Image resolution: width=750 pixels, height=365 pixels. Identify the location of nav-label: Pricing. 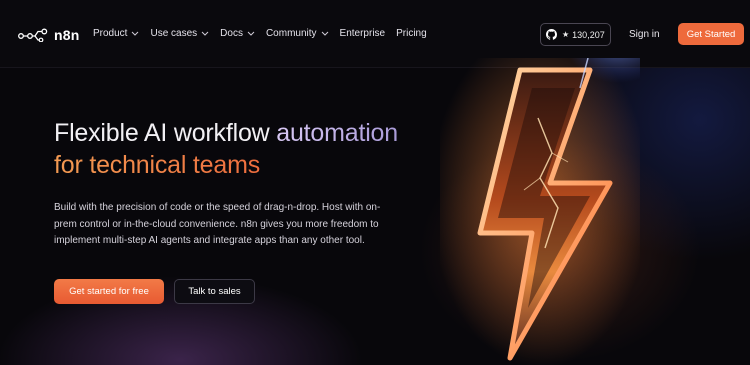
(411, 33).